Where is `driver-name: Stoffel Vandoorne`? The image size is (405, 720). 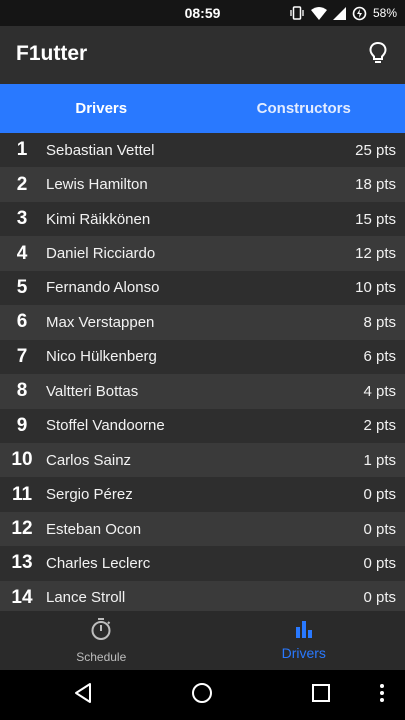
driver-name: Stoffel Vandoorne is located at coordinates (105, 426).